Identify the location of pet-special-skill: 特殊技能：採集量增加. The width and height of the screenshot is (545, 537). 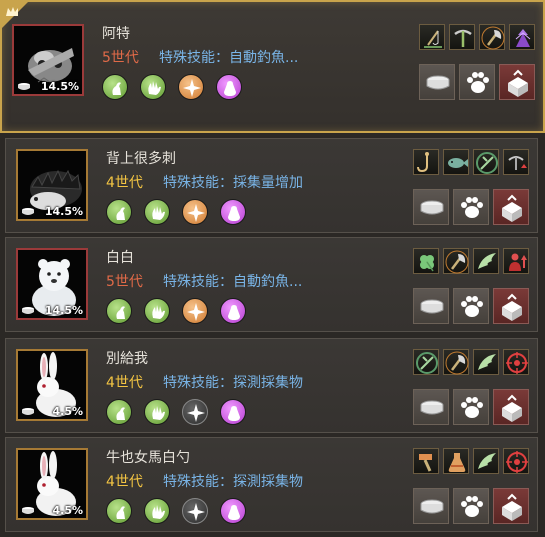
(233, 183).